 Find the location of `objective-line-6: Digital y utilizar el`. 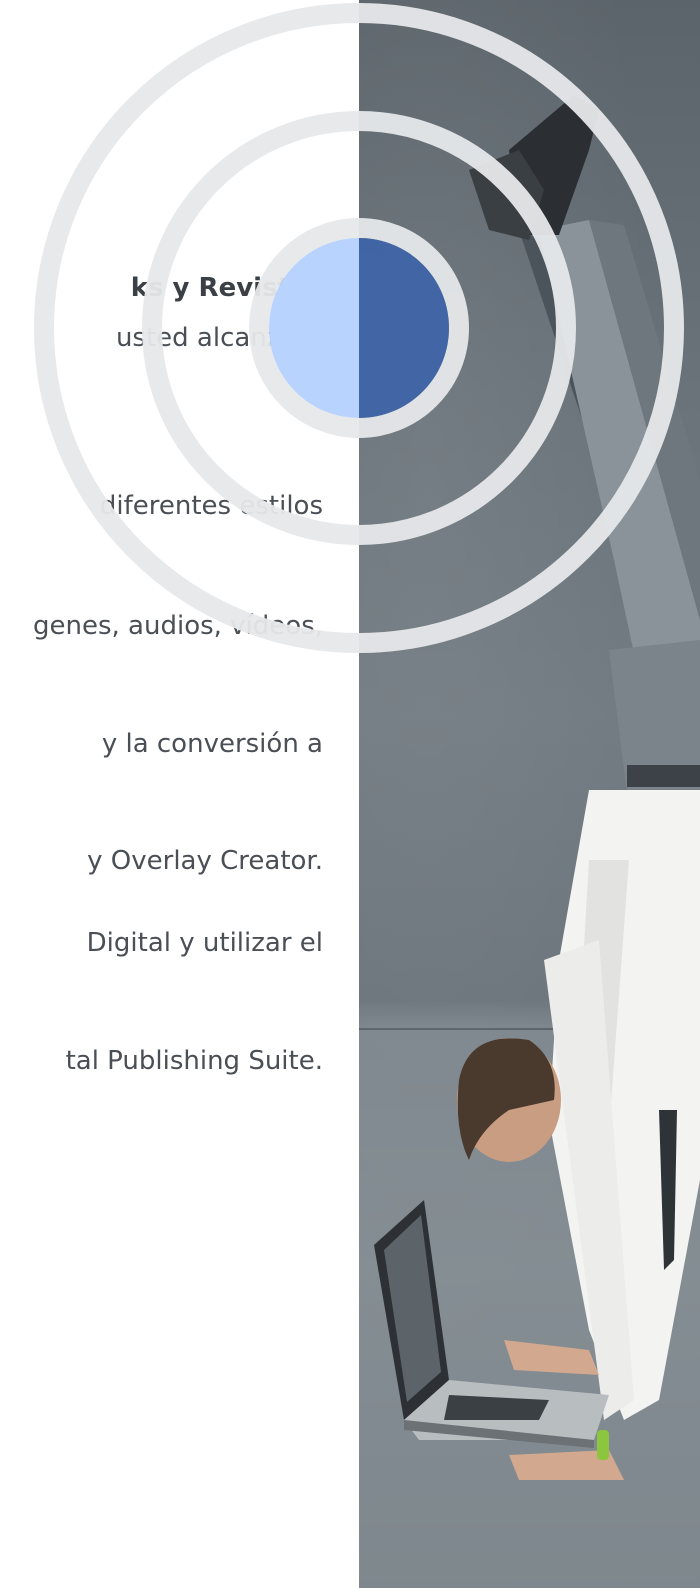

objective-line-6: Digital y utilizar el is located at coordinates (204, 943).